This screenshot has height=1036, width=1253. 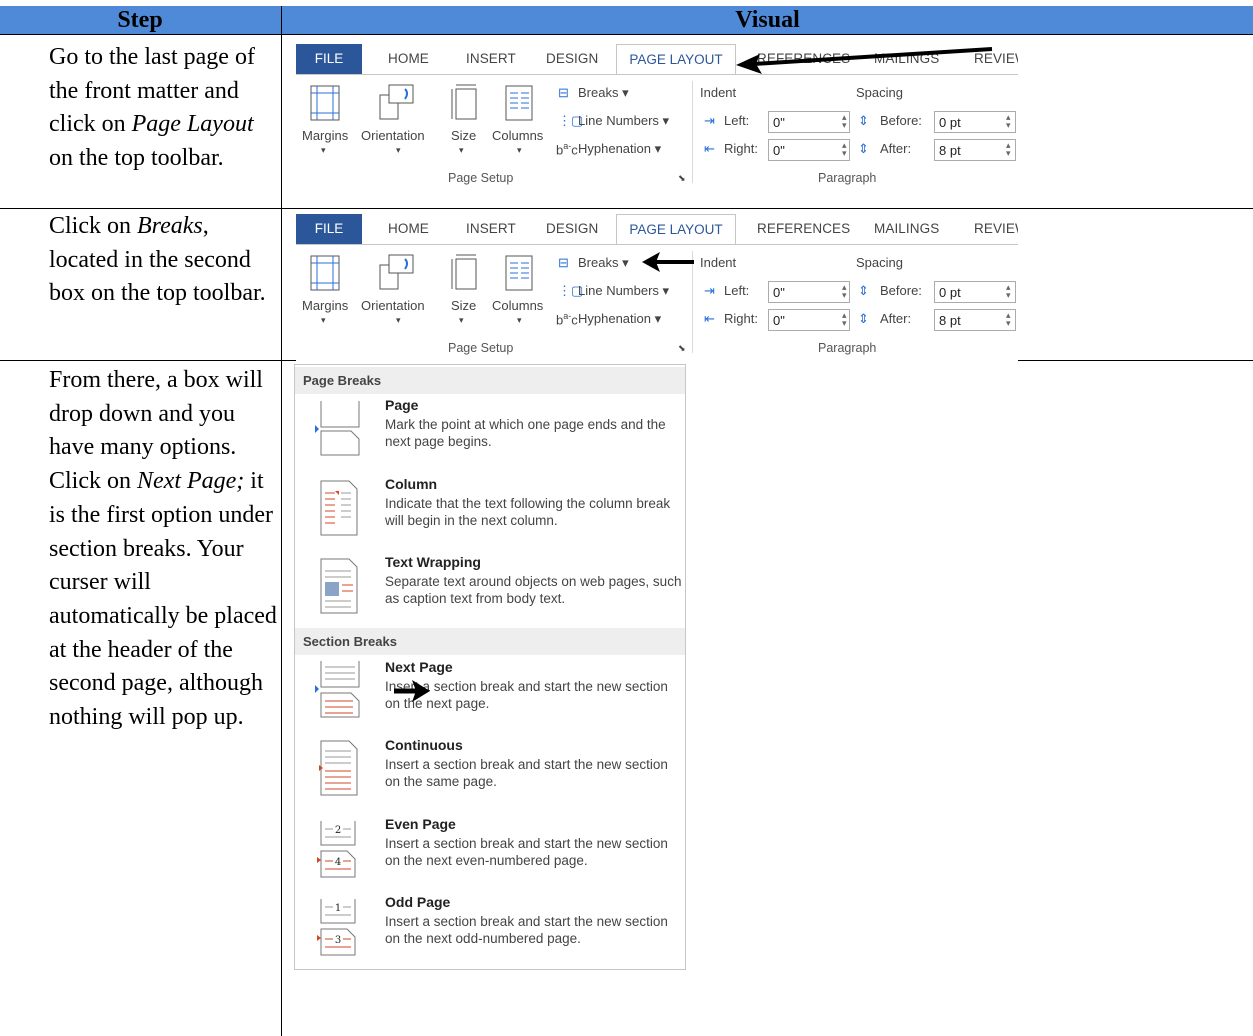 What do you see at coordinates (339, 508) in the screenshot?
I see `column-break-icon` at bounding box center [339, 508].